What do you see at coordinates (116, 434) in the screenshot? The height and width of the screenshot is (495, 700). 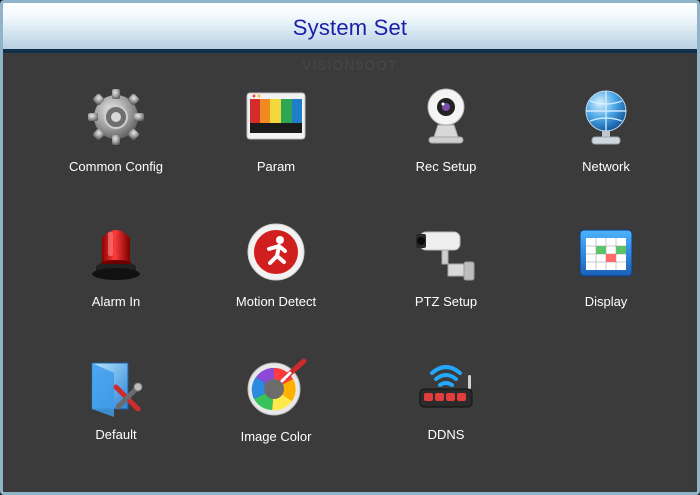 I see `menu-item-label: Default` at bounding box center [116, 434].